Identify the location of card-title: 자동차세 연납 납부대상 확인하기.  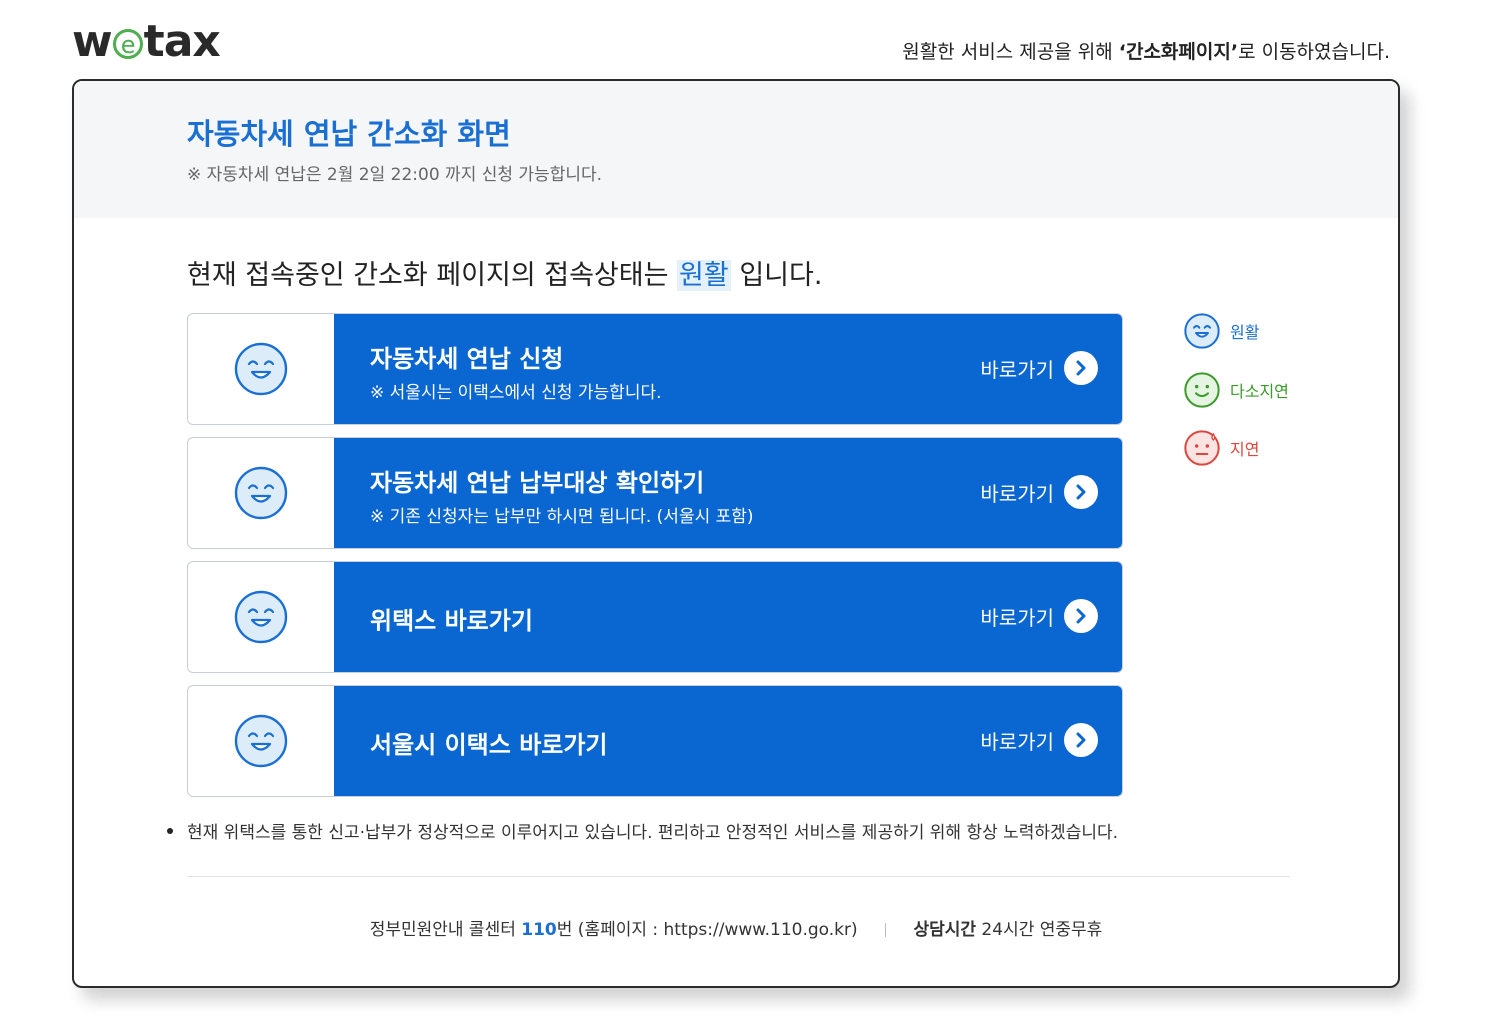
(537, 483).